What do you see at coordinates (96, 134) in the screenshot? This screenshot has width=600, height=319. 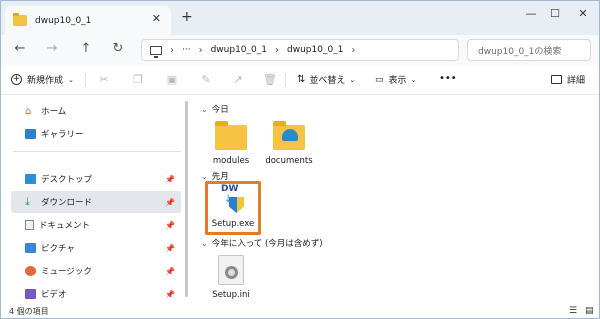 I see `sidebar-item-gallery: ギャラリー` at bounding box center [96, 134].